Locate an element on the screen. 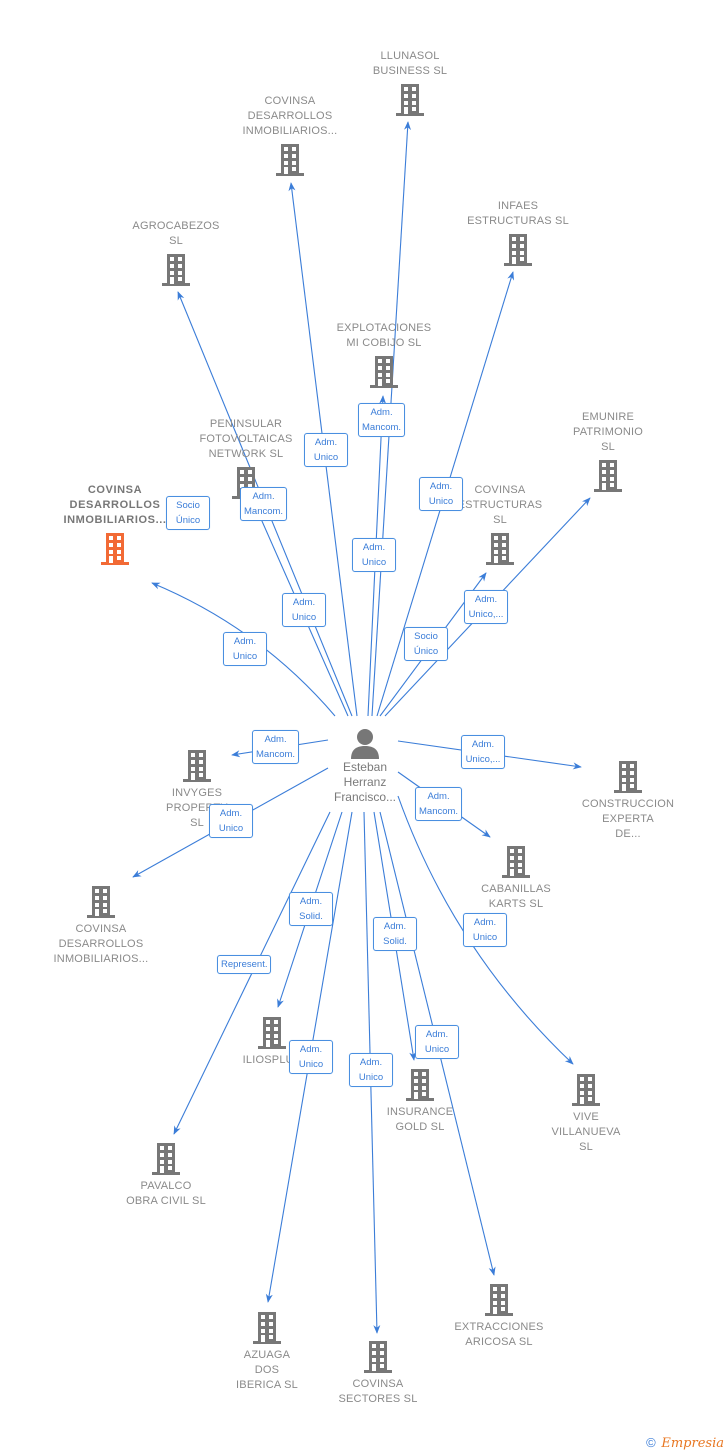 The height and width of the screenshot is (1455, 728). company-node-extracciones: EXTRACCIONES ARICOSA SL is located at coordinates (499, 1316).